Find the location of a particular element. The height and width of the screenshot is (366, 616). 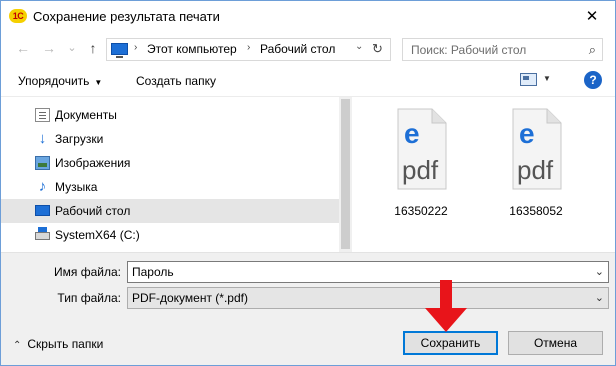

filename-field: ⌄ is located at coordinates (368, 272).